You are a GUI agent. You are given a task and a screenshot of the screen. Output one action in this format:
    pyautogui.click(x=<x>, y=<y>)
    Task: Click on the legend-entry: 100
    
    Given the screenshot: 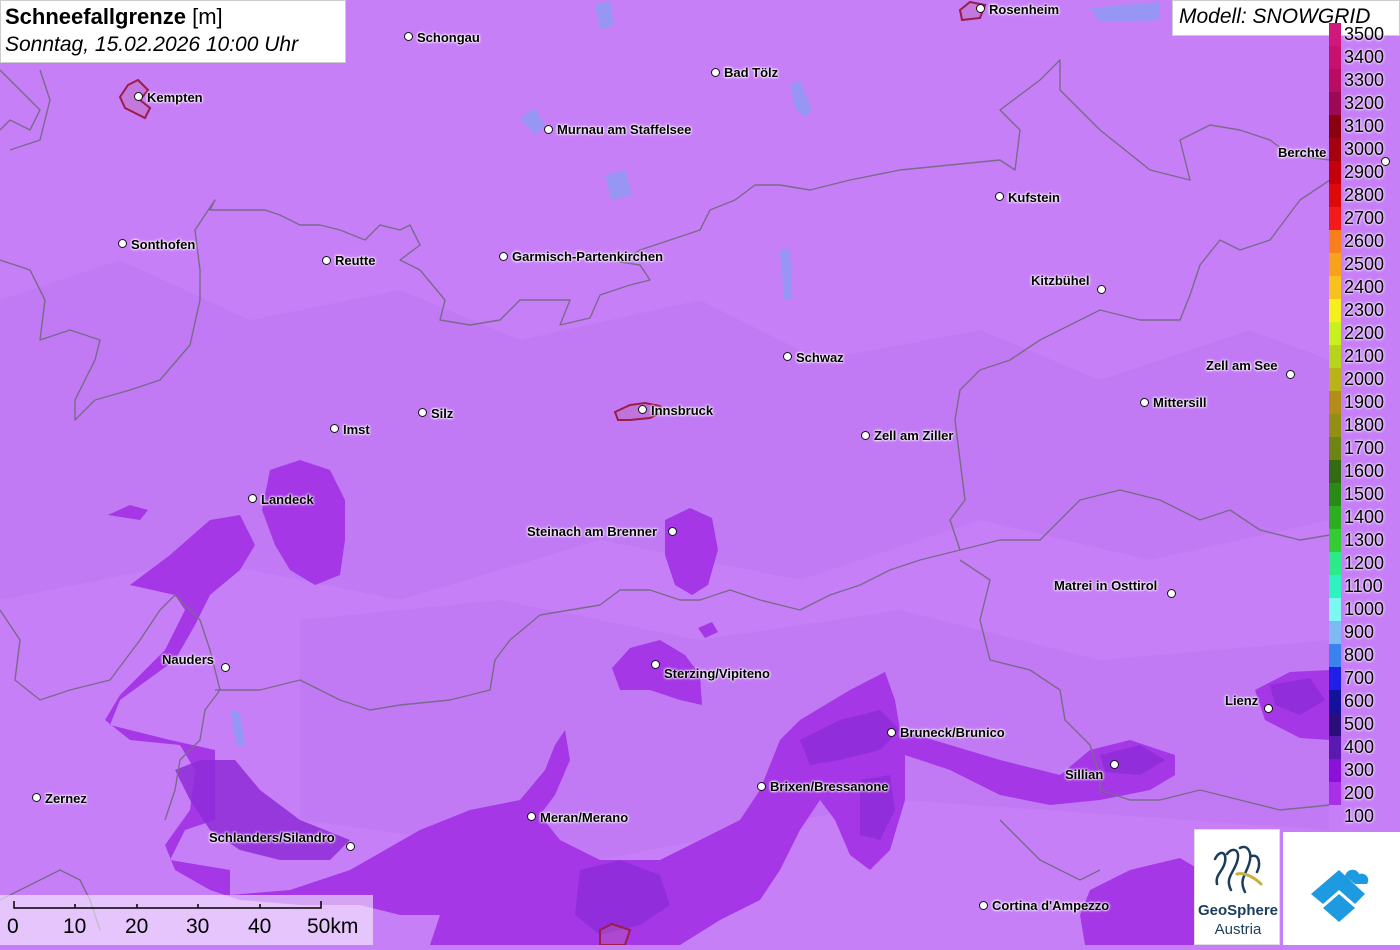 What is the action you would take?
    pyautogui.click(x=1364, y=816)
    